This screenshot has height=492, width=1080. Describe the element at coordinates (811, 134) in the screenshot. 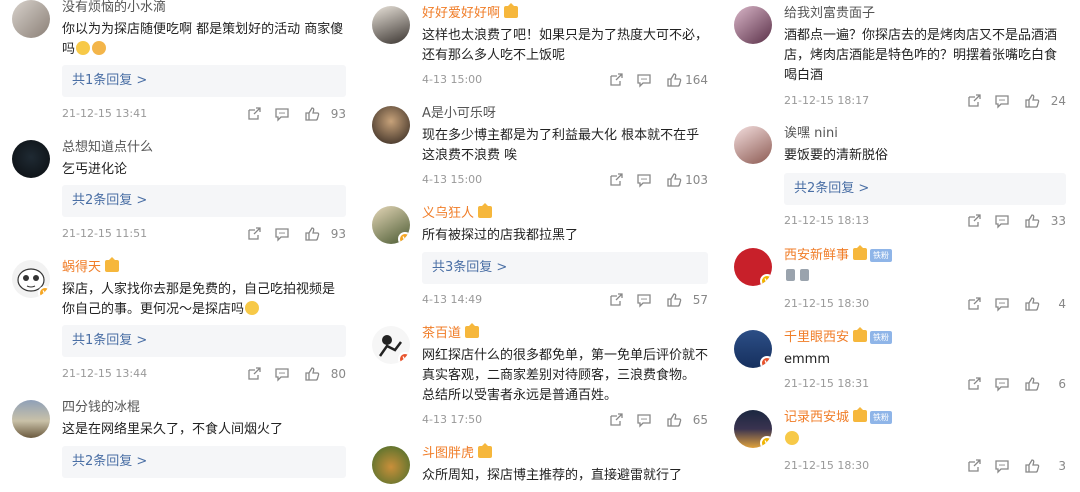

I see `username: 诶嘿 nini` at that location.